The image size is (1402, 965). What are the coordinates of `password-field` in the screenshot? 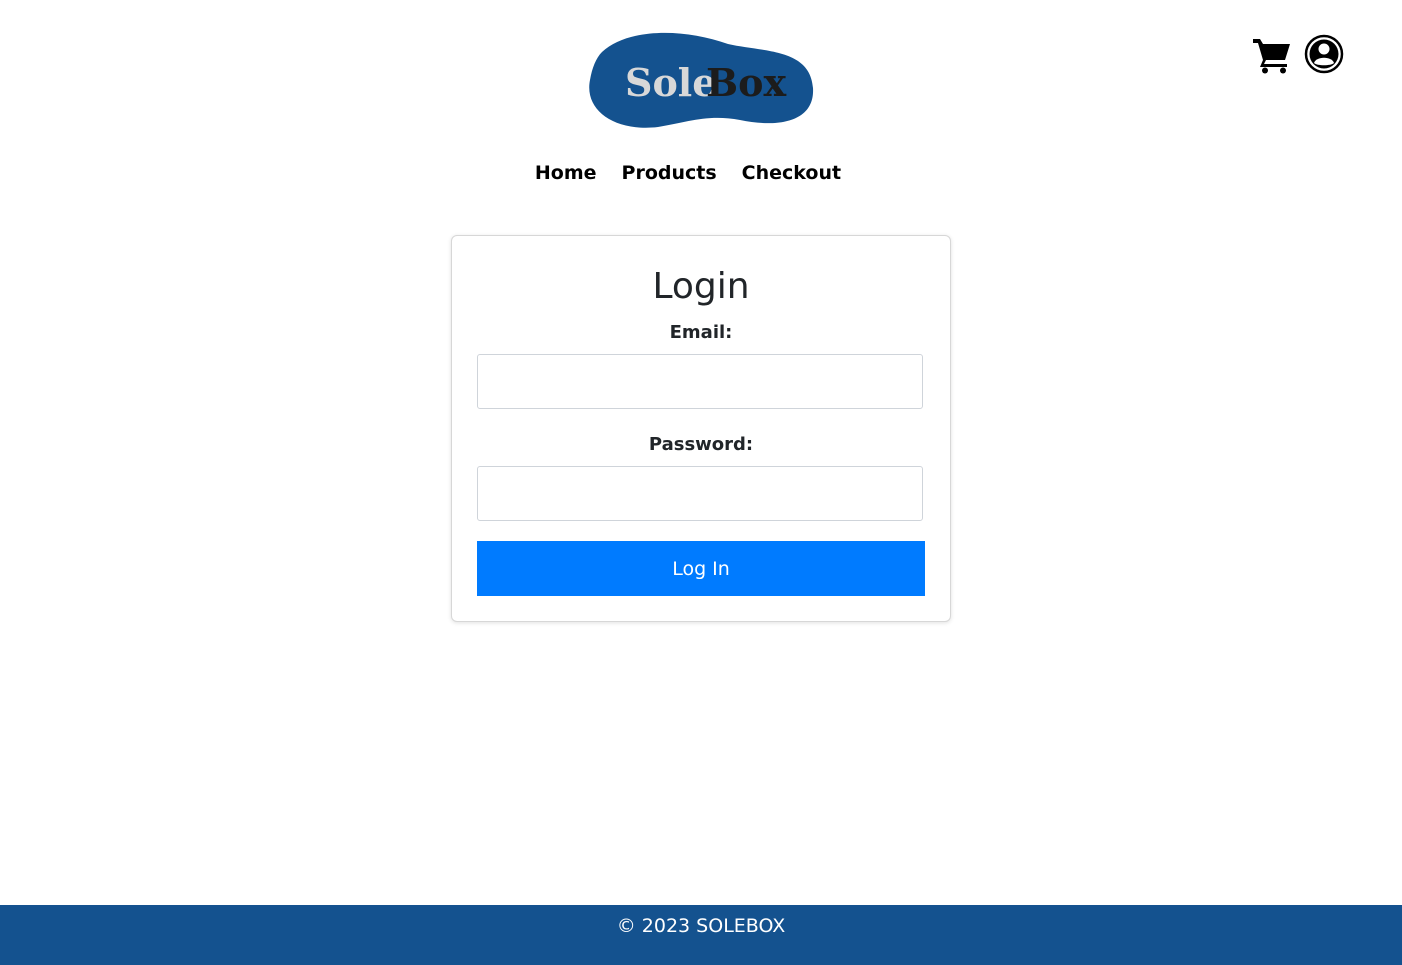 It's located at (700, 493).